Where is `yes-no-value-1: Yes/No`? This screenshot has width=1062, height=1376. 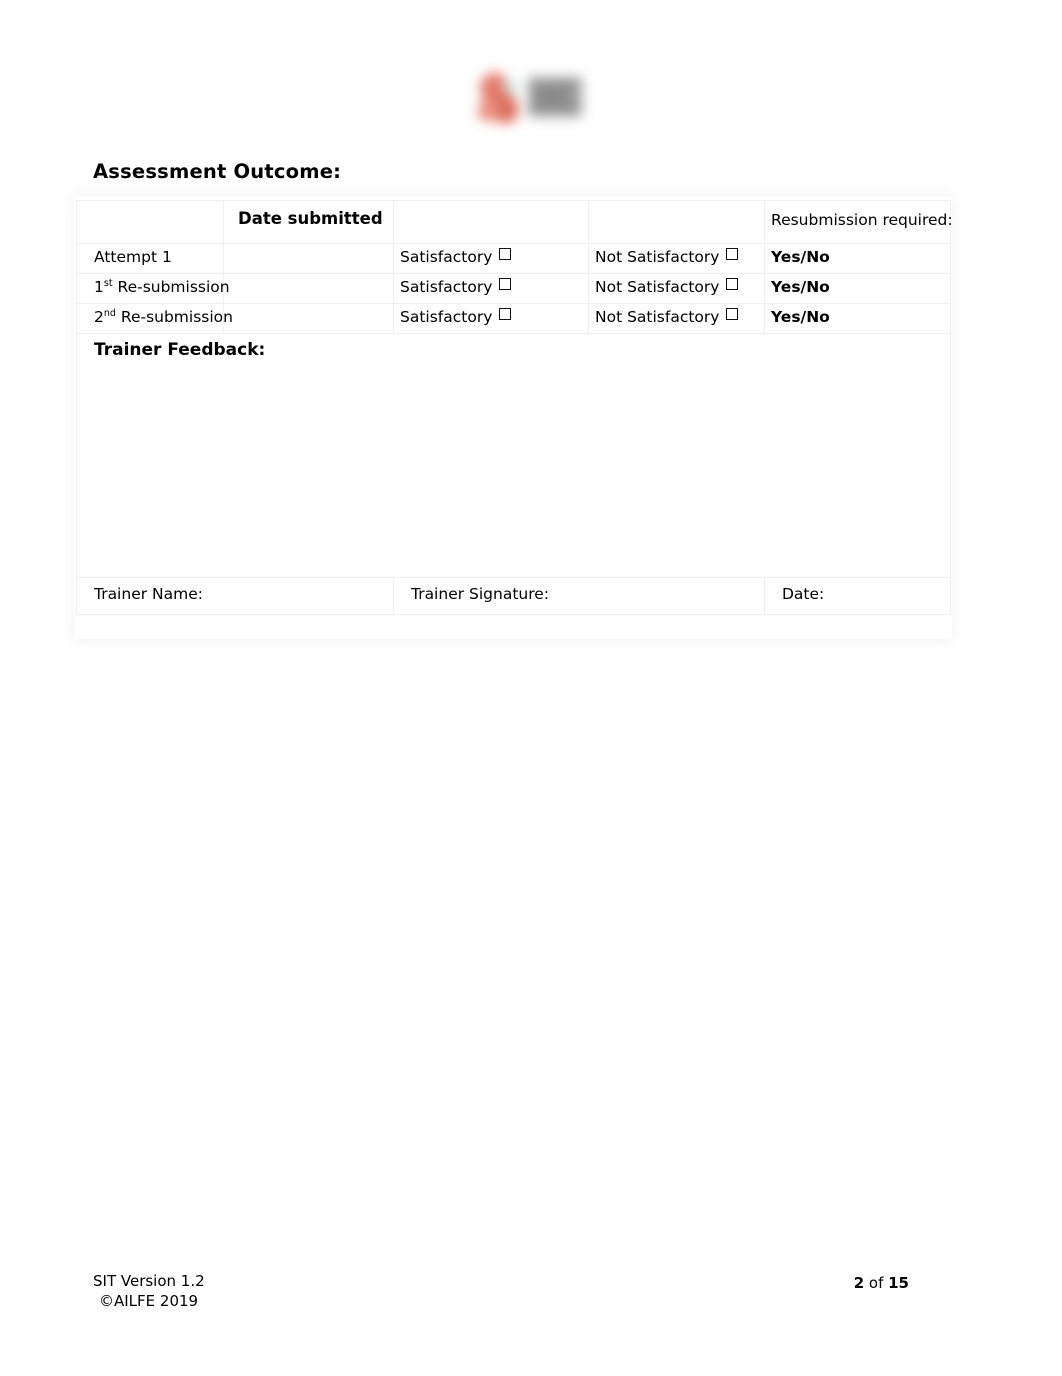 yes-no-value-1: Yes/No is located at coordinates (857, 257).